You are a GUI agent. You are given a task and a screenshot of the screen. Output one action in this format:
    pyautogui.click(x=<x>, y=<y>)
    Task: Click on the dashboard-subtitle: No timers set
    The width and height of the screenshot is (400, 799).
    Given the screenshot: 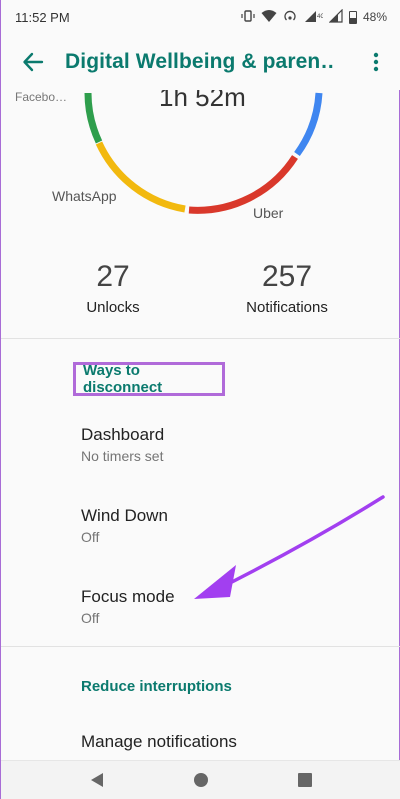 What is the action you would take?
    pyautogui.click(x=122, y=456)
    